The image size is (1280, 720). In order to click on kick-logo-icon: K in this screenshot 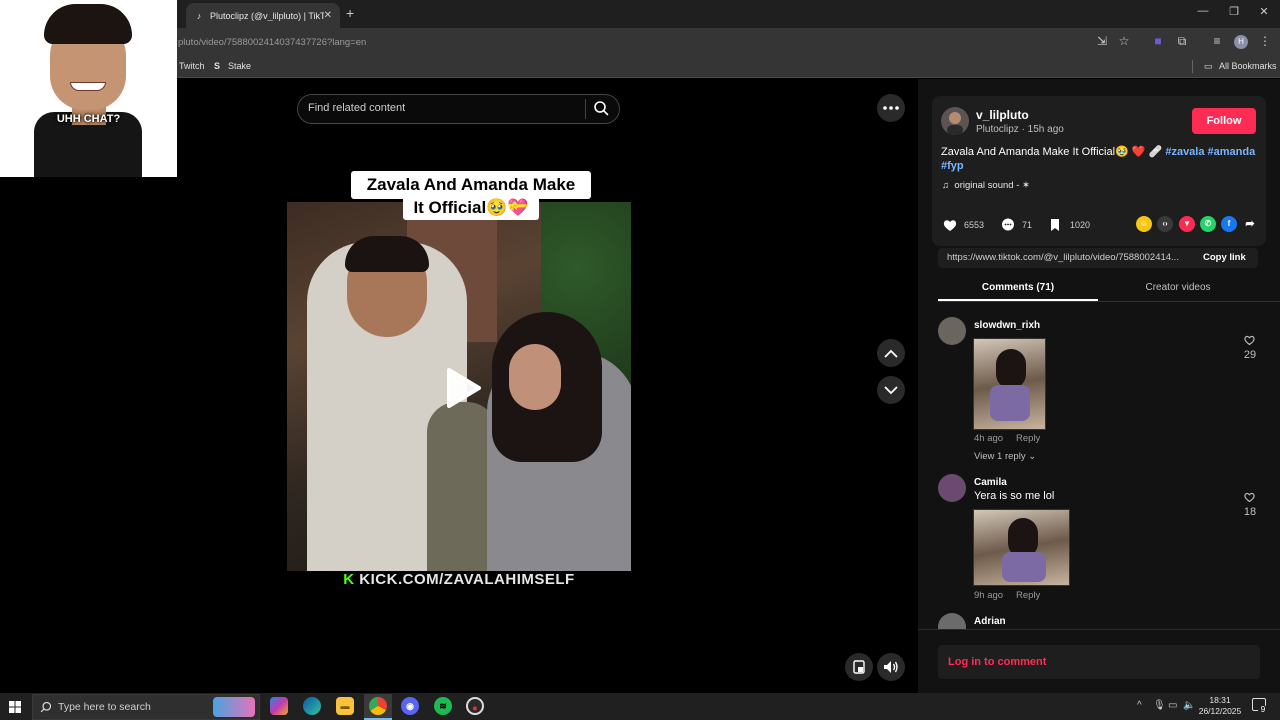, I will do `click(349, 579)`.